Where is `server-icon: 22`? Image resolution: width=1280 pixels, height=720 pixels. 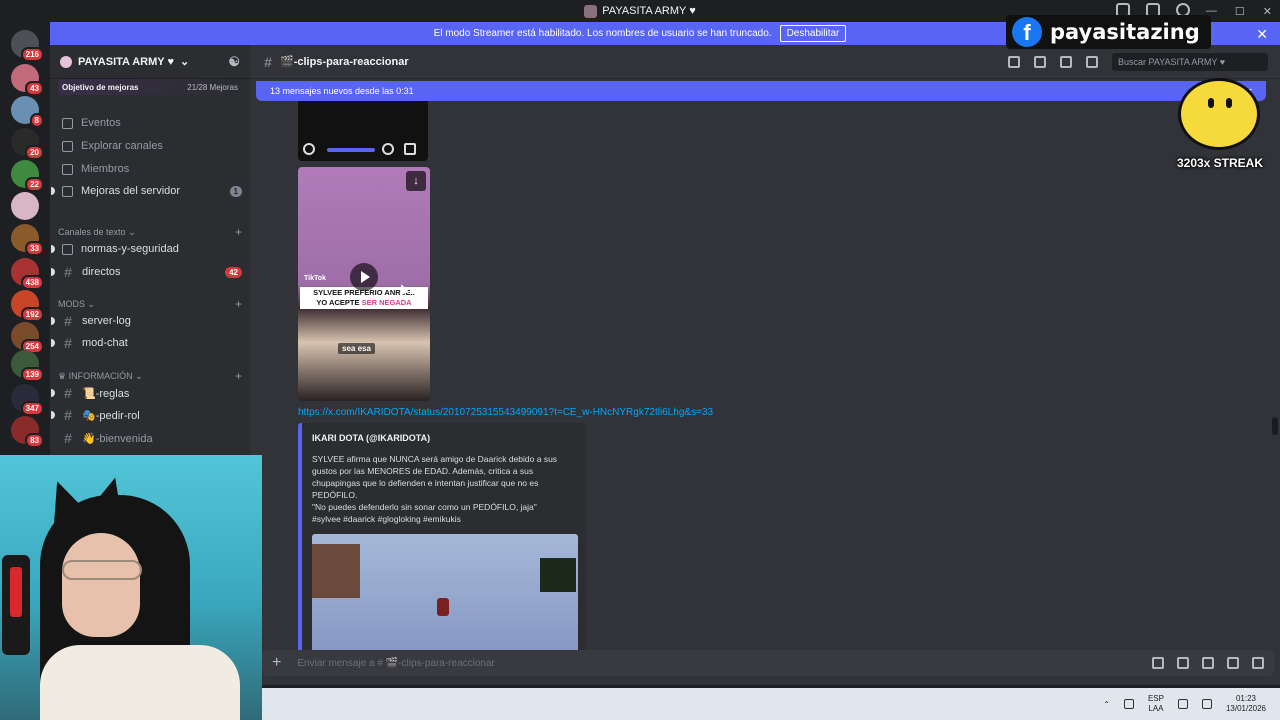
server-icon: 22 is located at coordinates (27, 176).